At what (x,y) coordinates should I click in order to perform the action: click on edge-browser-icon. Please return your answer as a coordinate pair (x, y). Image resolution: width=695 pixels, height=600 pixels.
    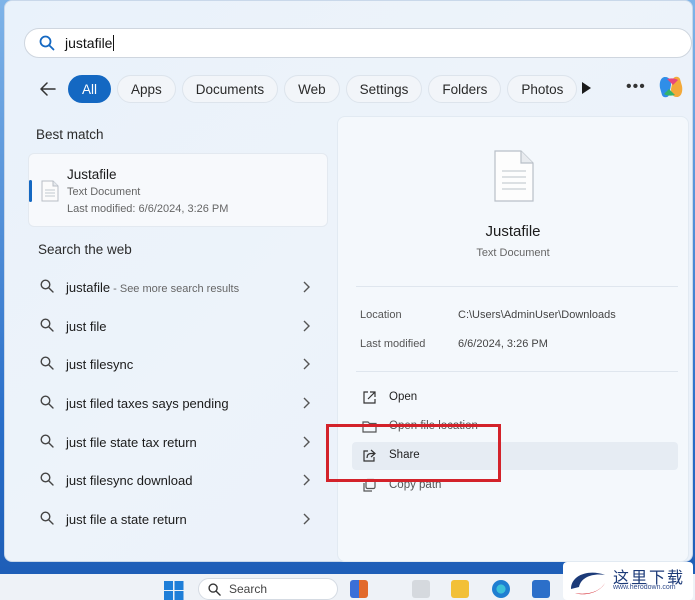
    Looking at the image, I should click on (501, 589).